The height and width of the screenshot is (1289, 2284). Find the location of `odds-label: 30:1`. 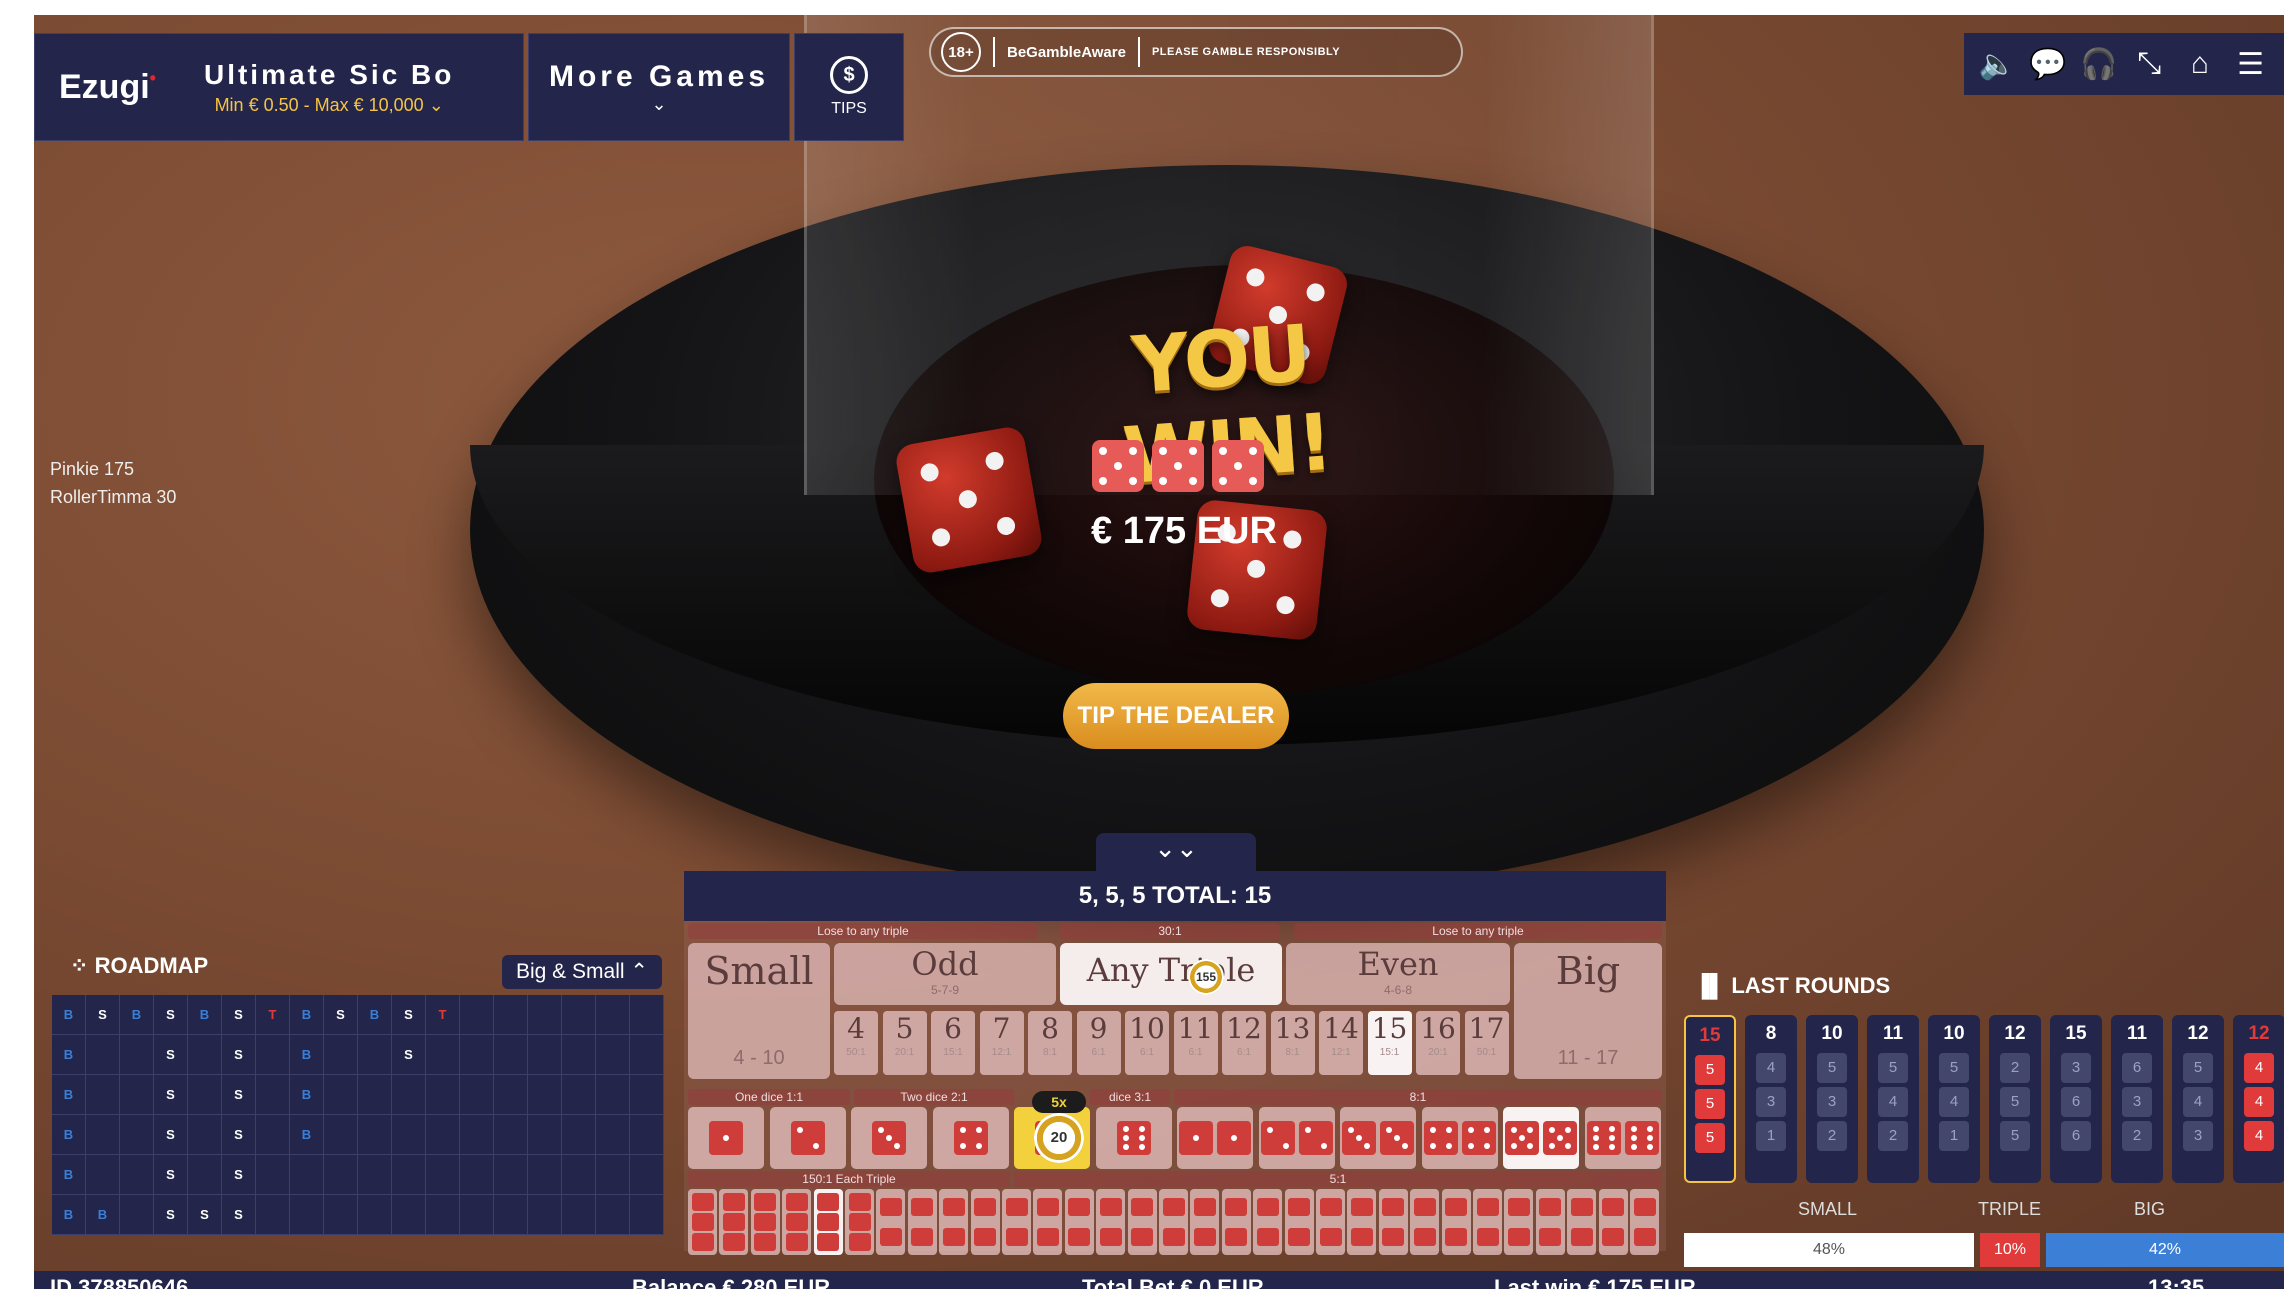

odds-label: 30:1 is located at coordinates (1170, 931).